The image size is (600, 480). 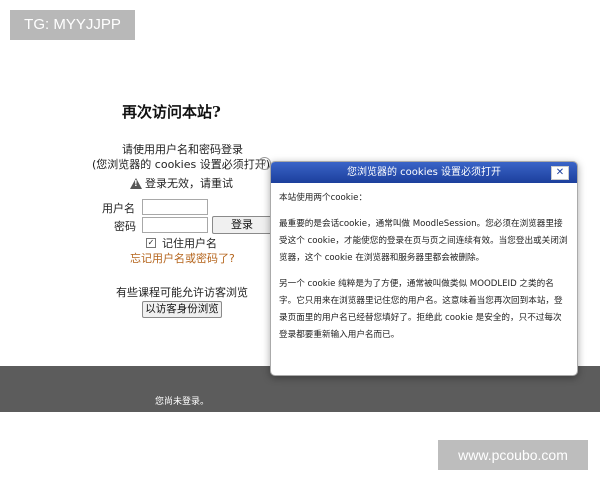 I want to click on remember-checkbox: ✓, so click(x=151, y=243).